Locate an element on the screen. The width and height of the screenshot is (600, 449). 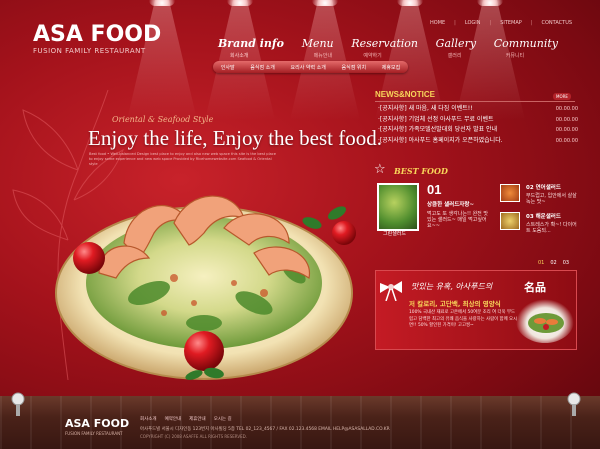
pager-02: 02 is located at coordinates (553, 263).